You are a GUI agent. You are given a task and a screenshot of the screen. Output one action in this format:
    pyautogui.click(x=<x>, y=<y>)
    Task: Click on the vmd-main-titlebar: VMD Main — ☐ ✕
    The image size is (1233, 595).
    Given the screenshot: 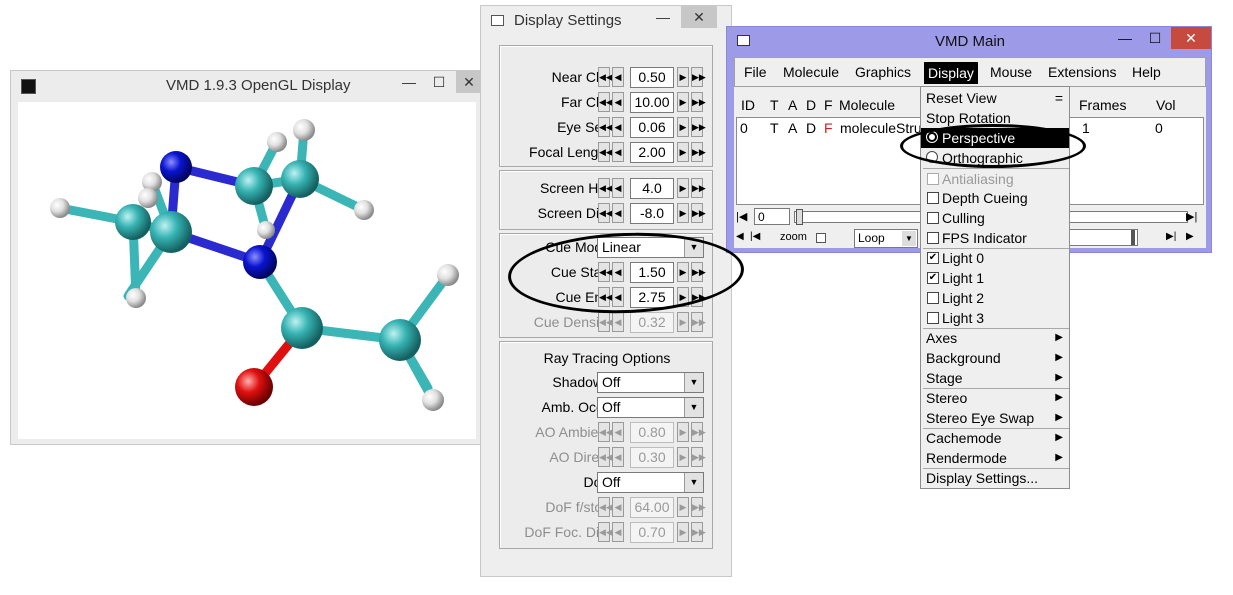 What is the action you would take?
    pyautogui.click(x=969, y=42)
    